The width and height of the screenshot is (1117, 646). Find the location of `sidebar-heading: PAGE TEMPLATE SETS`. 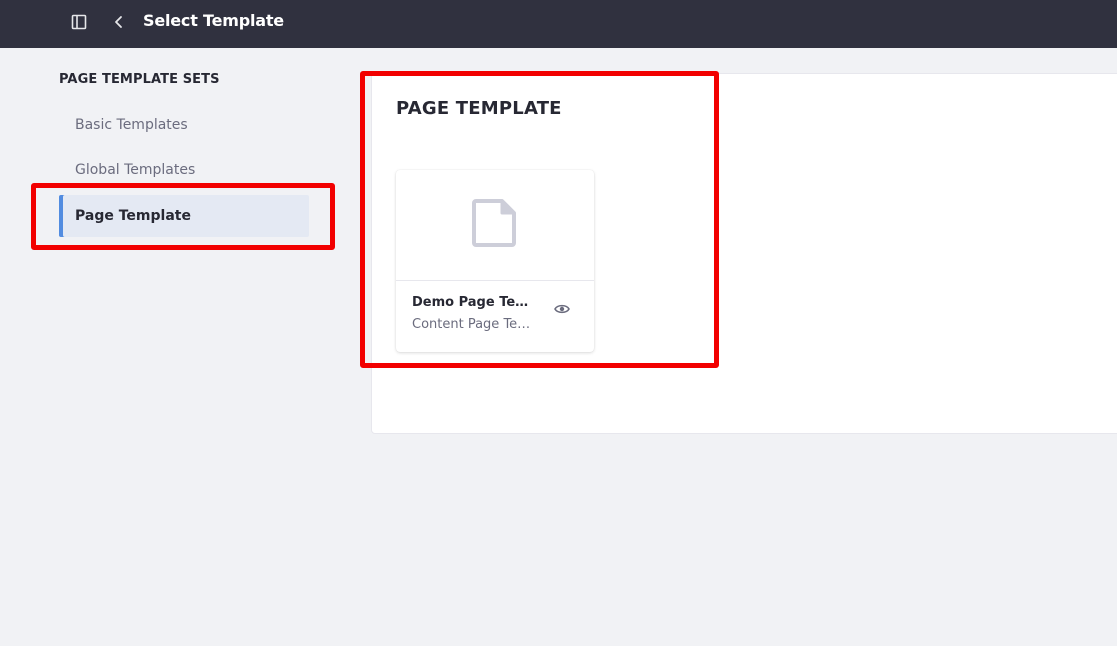

sidebar-heading: PAGE TEMPLATE SETS is located at coordinates (139, 79).